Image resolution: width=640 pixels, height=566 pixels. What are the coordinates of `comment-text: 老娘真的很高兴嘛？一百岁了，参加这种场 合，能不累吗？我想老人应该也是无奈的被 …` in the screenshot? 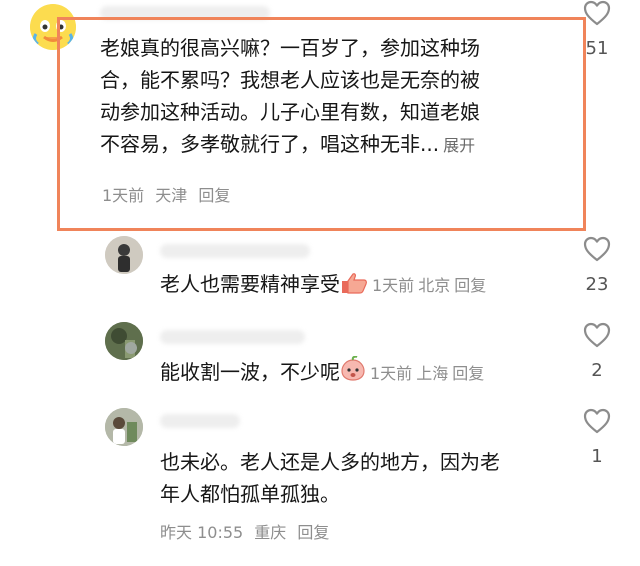 It's located at (290, 96).